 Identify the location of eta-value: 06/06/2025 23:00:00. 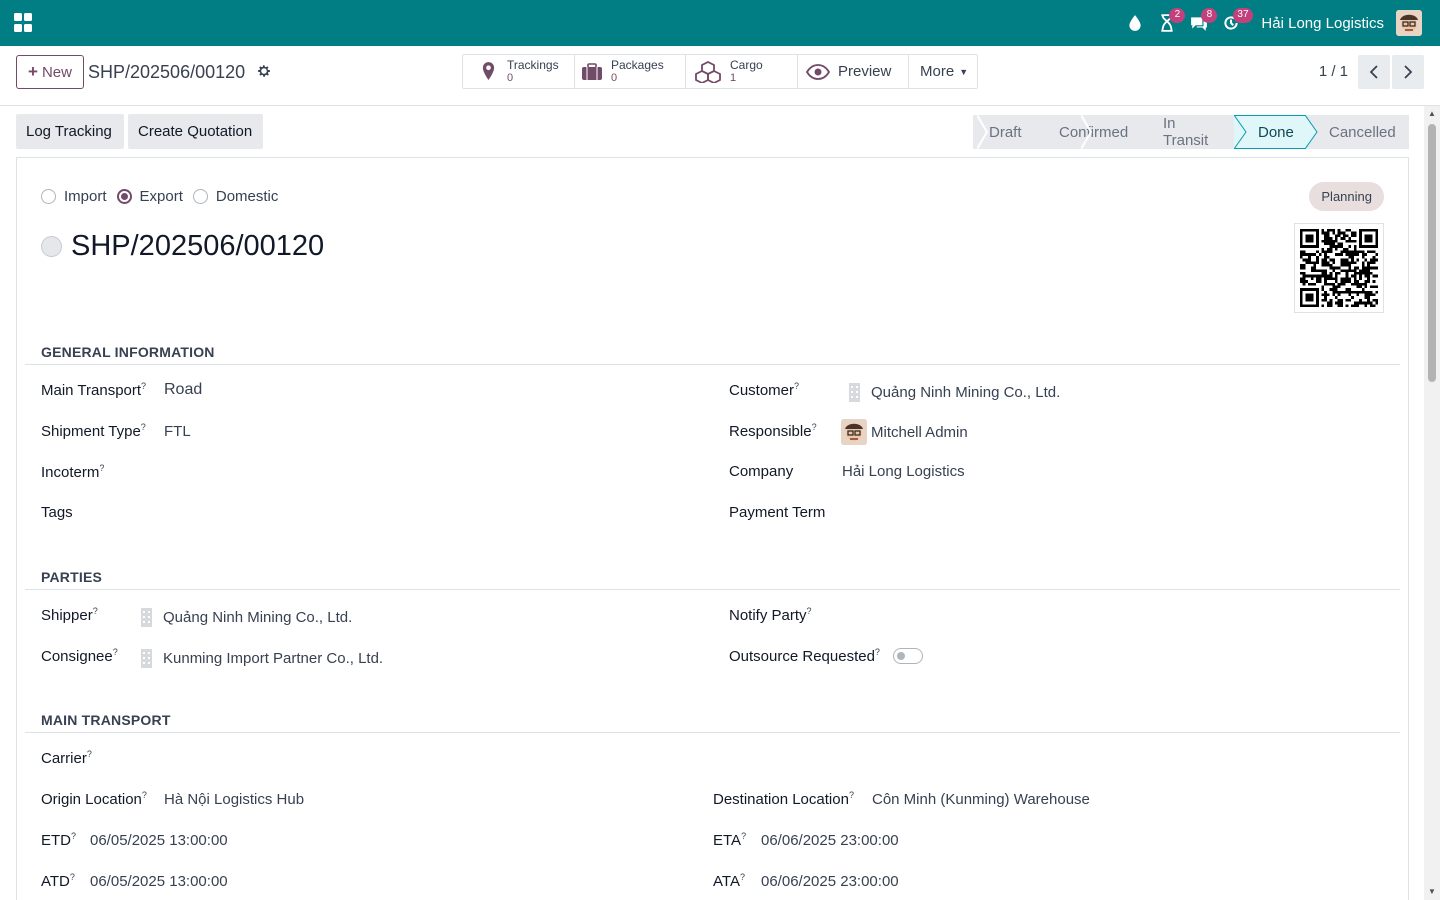
(830, 840).